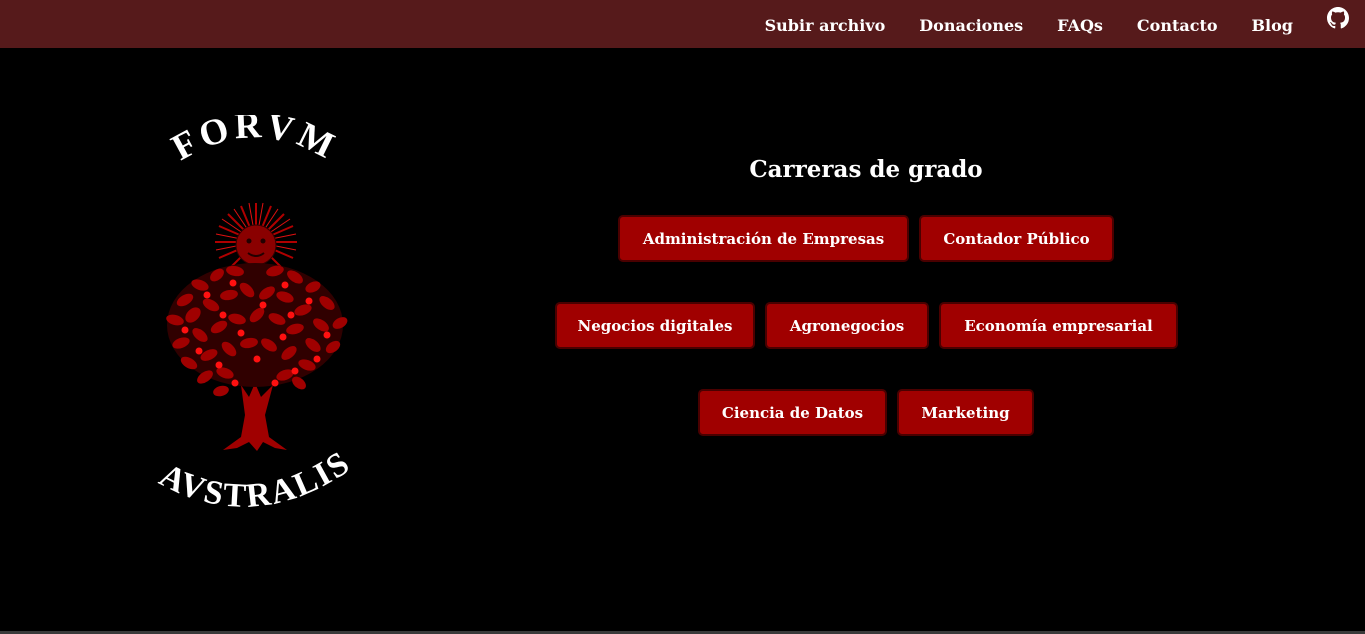  I want to click on careers-row-3: Ciencia de Datos Marketing, so click(866, 412).